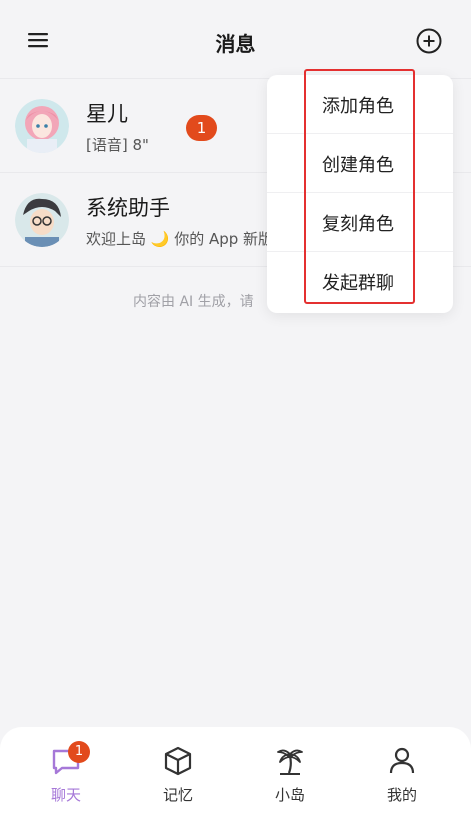  I want to click on tab-label: 聊天, so click(65, 795).